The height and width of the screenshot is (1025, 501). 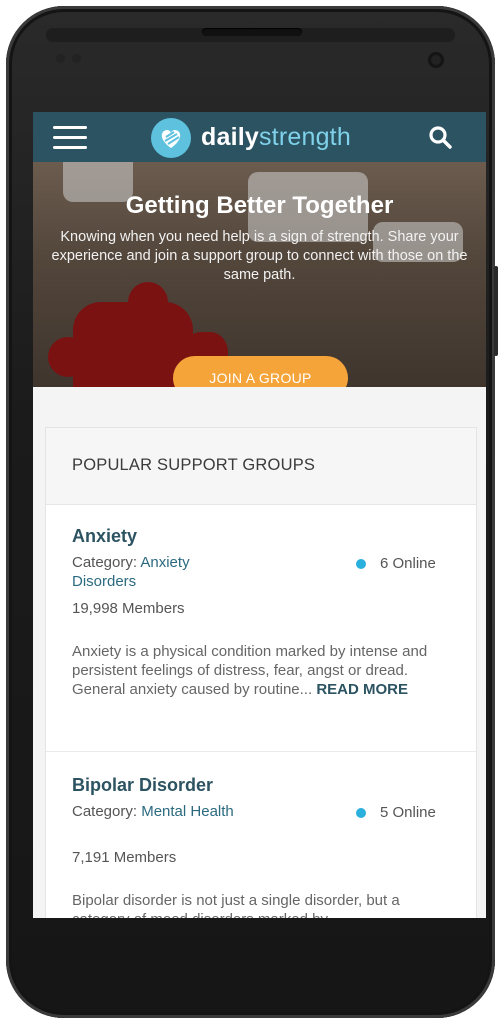 What do you see at coordinates (441, 138) in the screenshot?
I see `search-icon` at bounding box center [441, 138].